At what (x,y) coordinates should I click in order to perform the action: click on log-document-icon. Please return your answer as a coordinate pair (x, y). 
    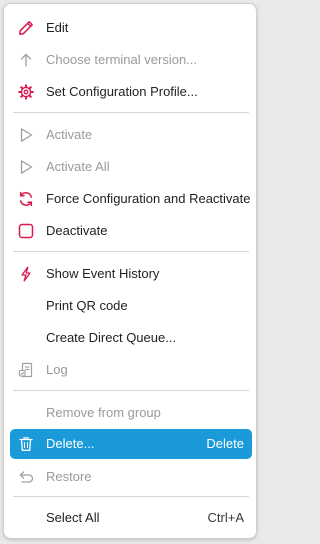
    Looking at the image, I should click on (26, 370).